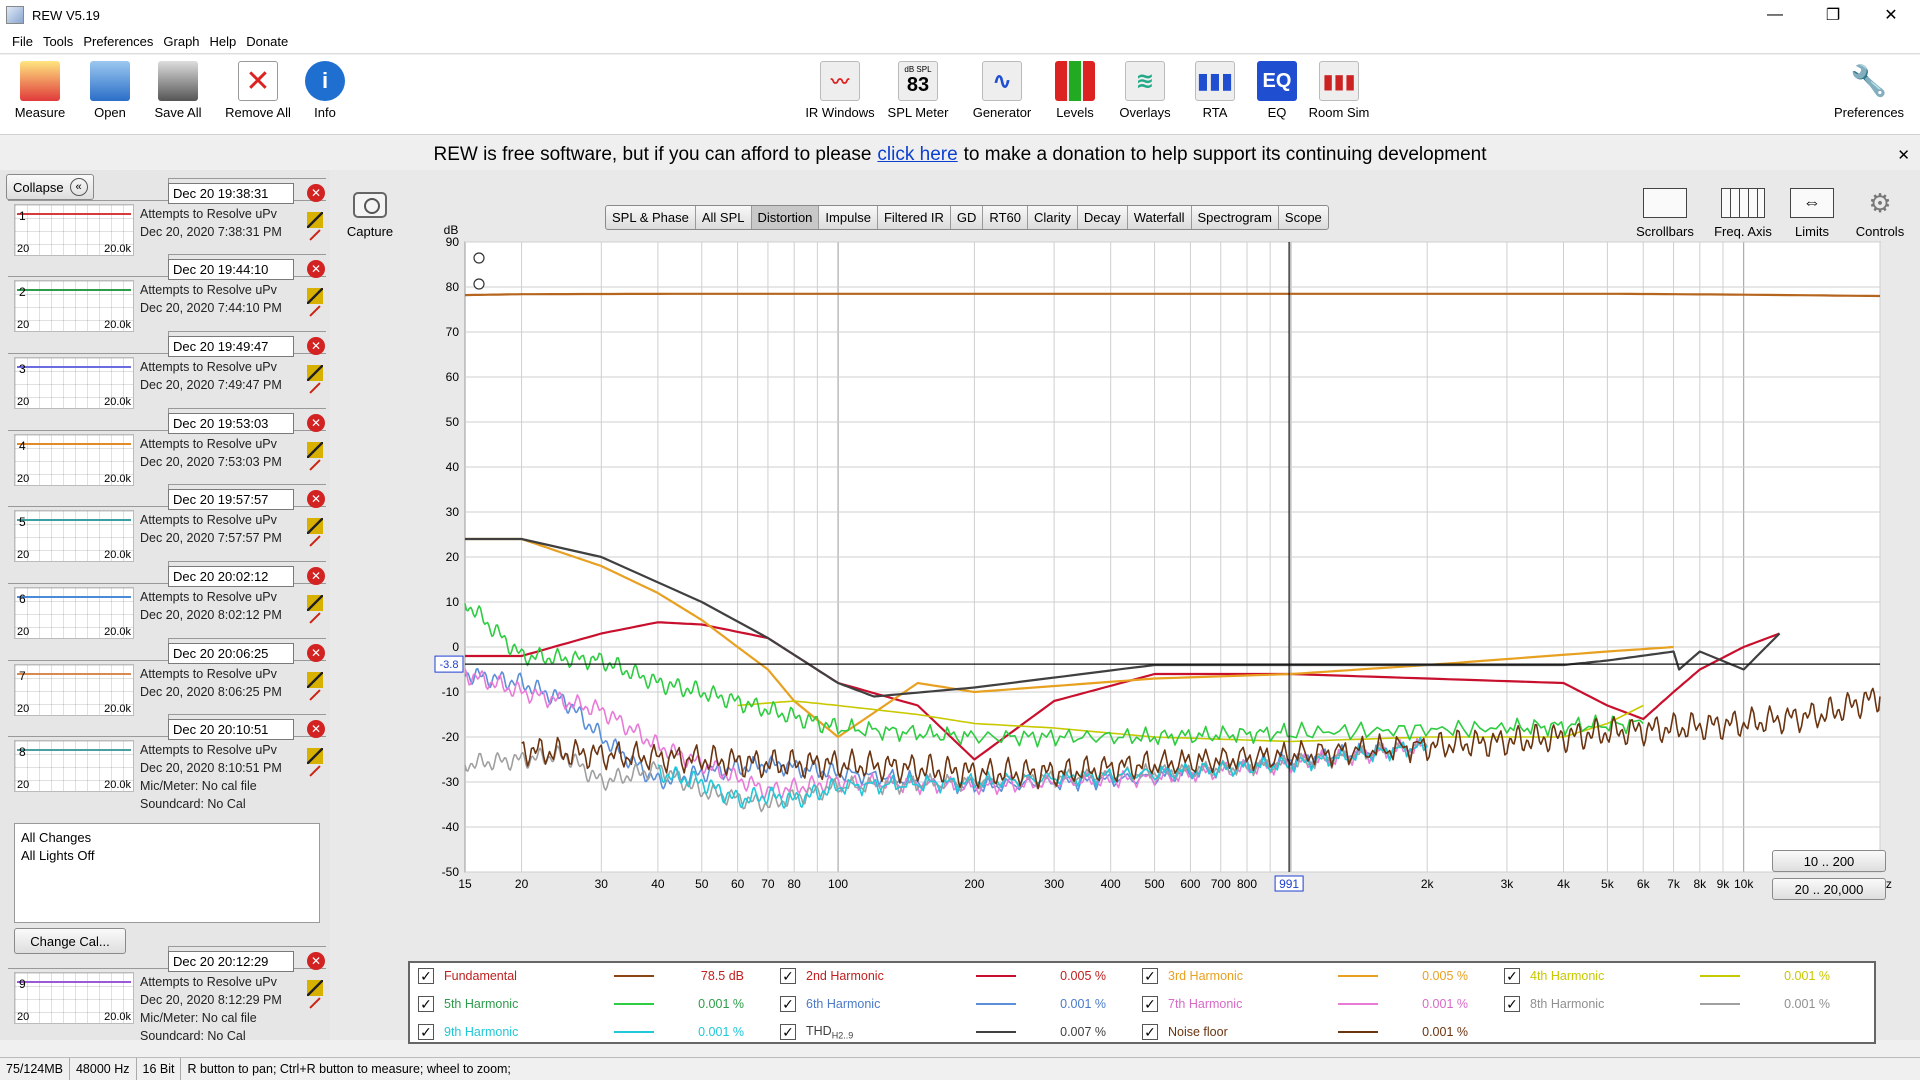 Image resolution: width=1920 pixels, height=1080 pixels. What do you see at coordinates (1075, 90) in the screenshot?
I see `levels-button: Levels` at bounding box center [1075, 90].